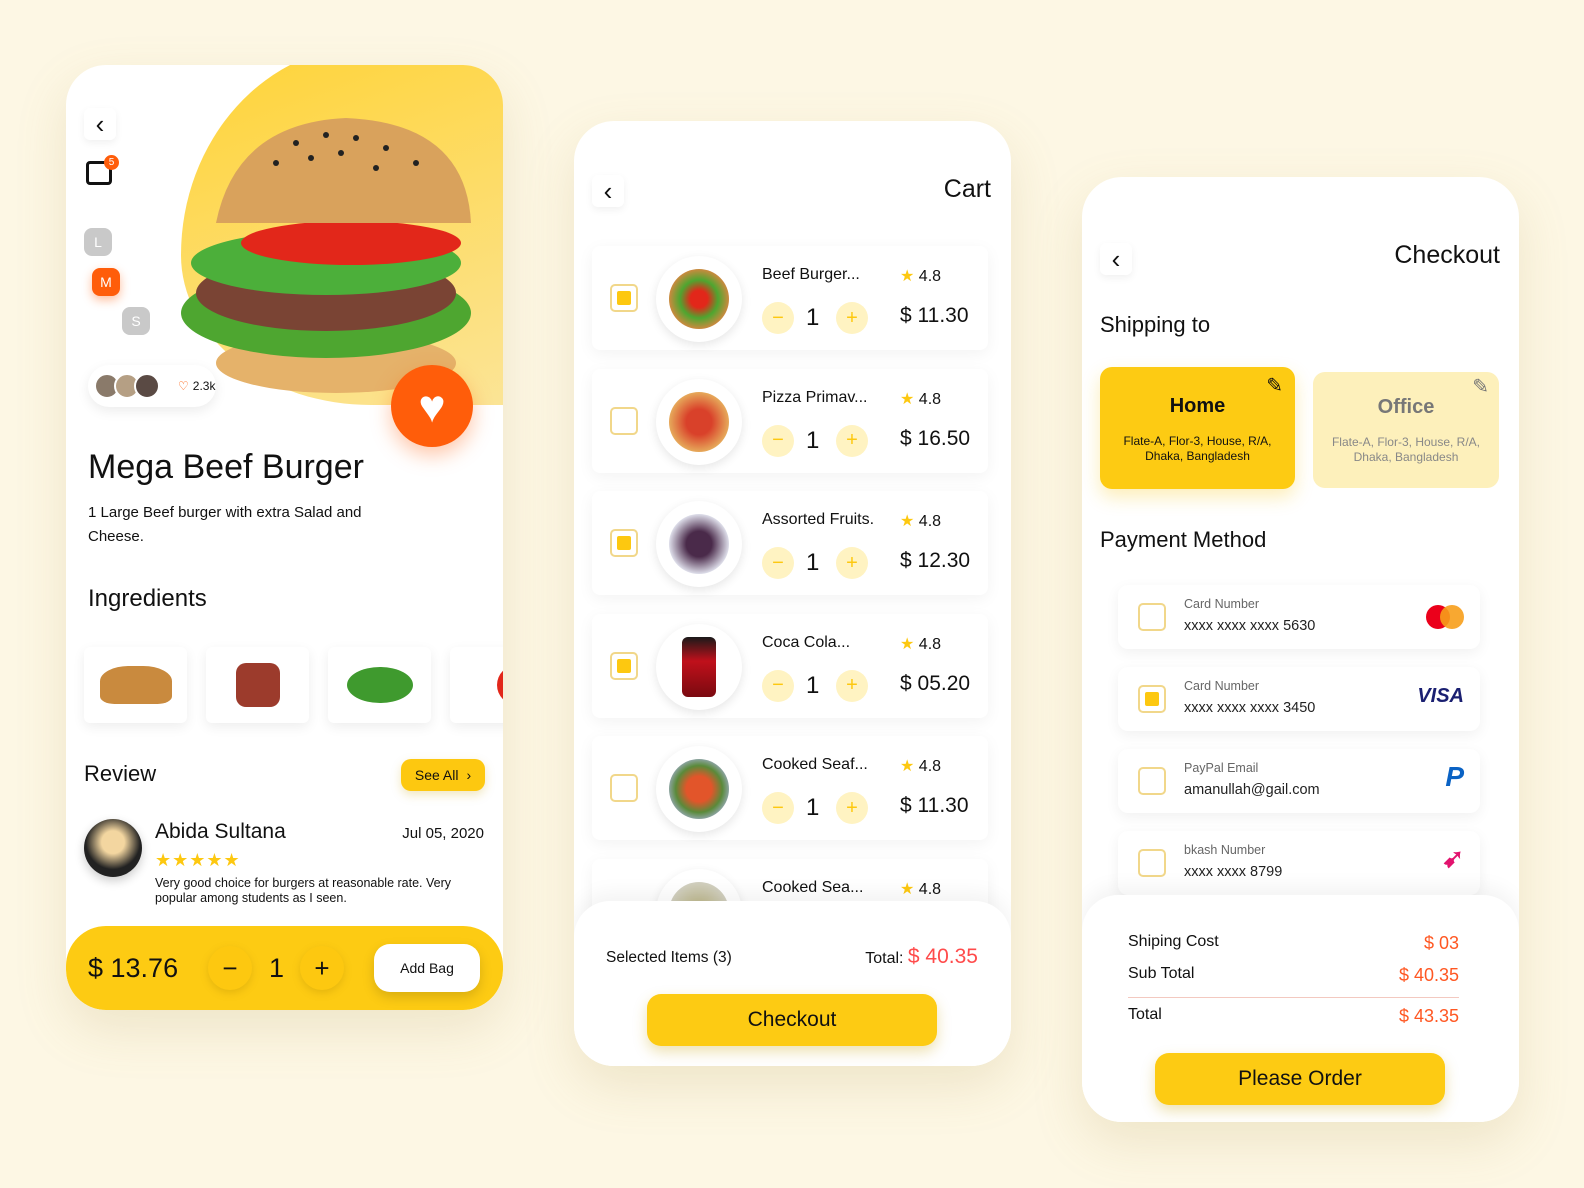 The width and height of the screenshot is (1584, 1188). I want to click on payment-label: PayPal Email, so click(1221, 768).